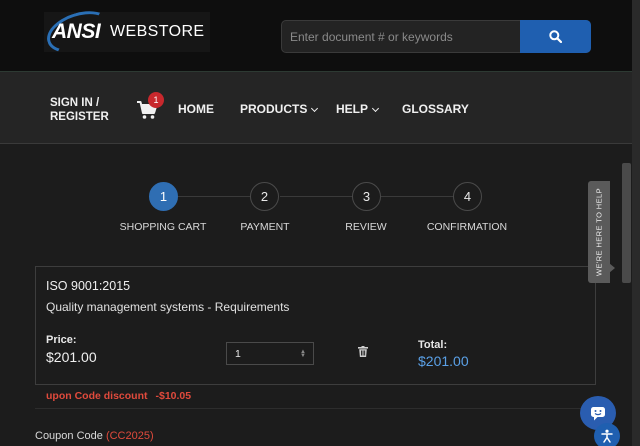 This screenshot has width=640, height=446. I want to click on nav-products: PRODUCTS, so click(279, 109).